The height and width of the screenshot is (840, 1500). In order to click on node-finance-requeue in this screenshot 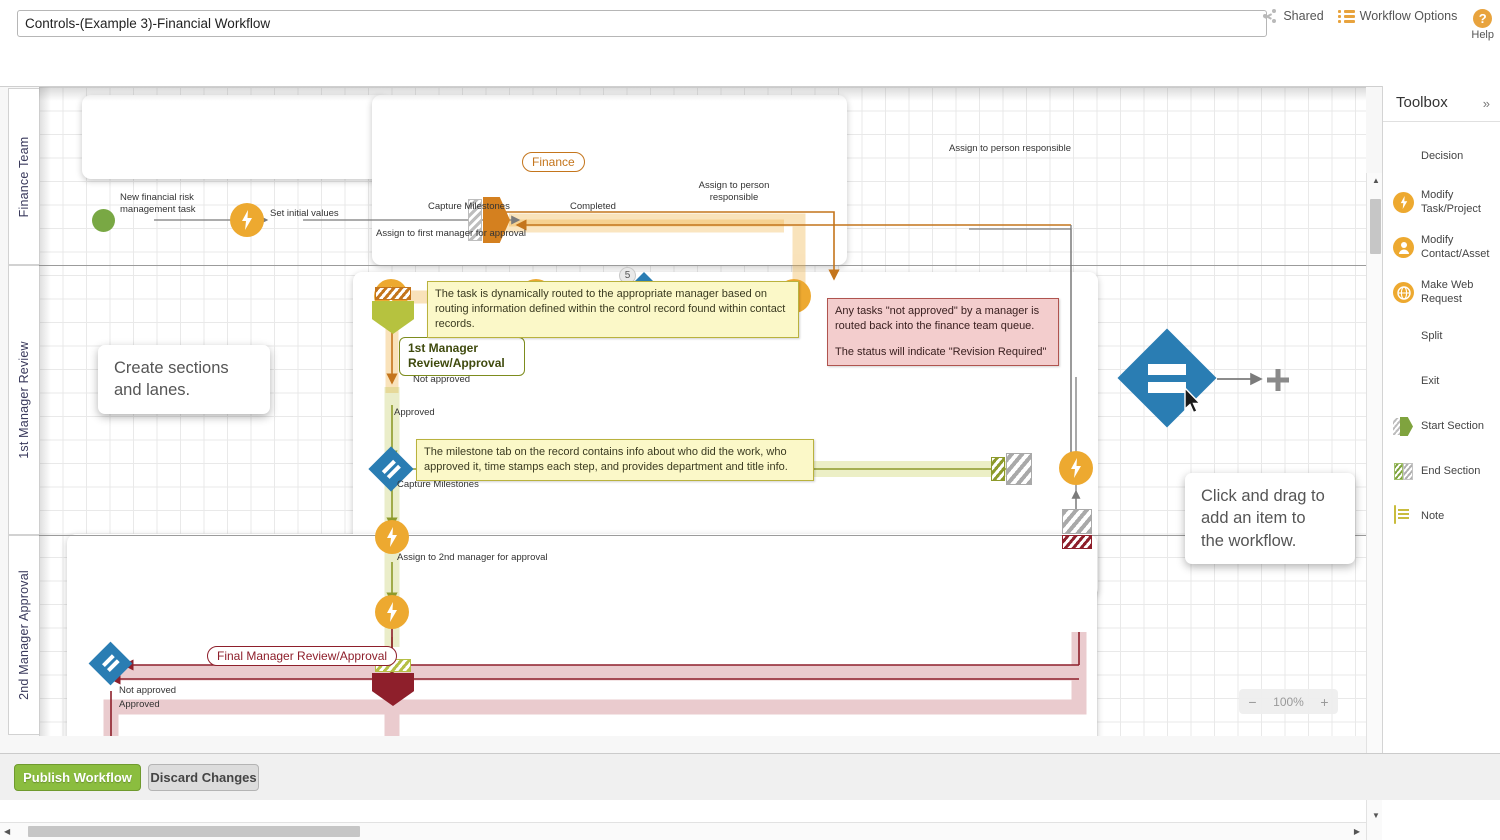, I will do `click(1076, 468)`.